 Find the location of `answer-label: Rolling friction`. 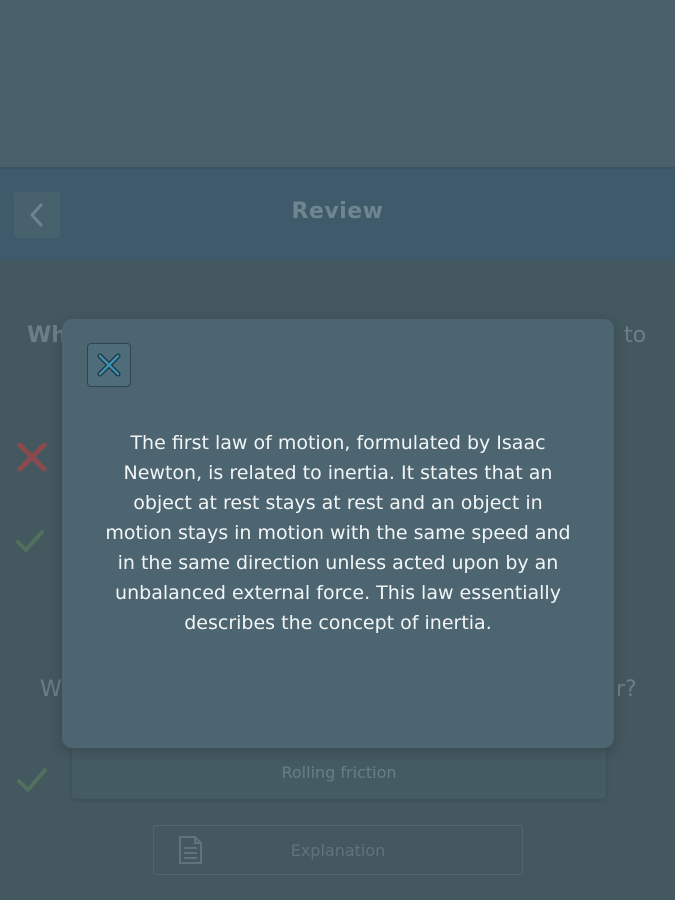

answer-label: Rolling friction is located at coordinates (339, 772).